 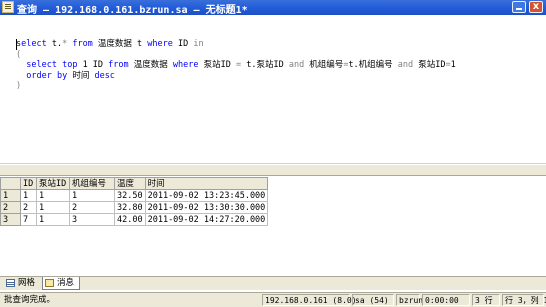 I want to click on code-token: 时间, so click(x=81, y=75).